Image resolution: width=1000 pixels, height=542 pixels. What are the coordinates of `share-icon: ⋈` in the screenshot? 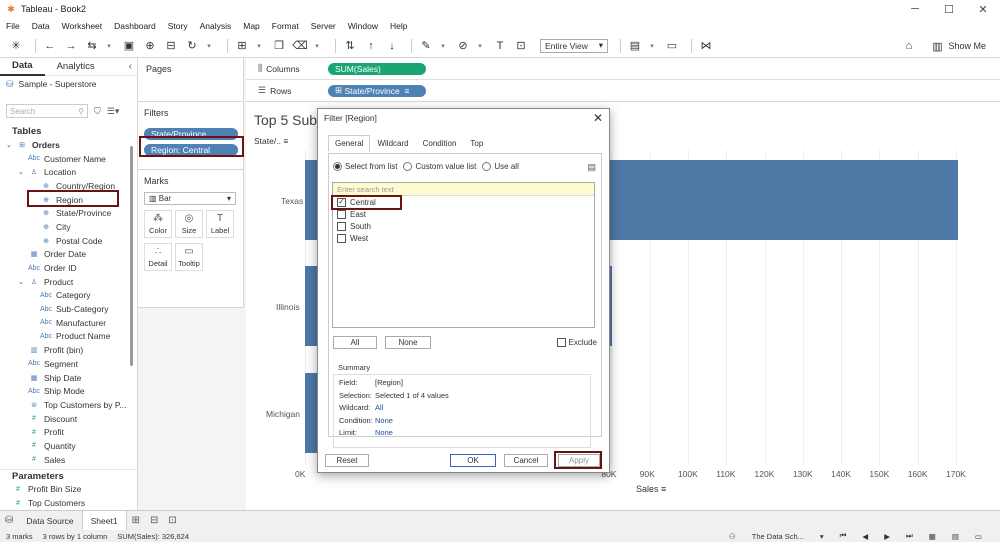 It's located at (706, 46).